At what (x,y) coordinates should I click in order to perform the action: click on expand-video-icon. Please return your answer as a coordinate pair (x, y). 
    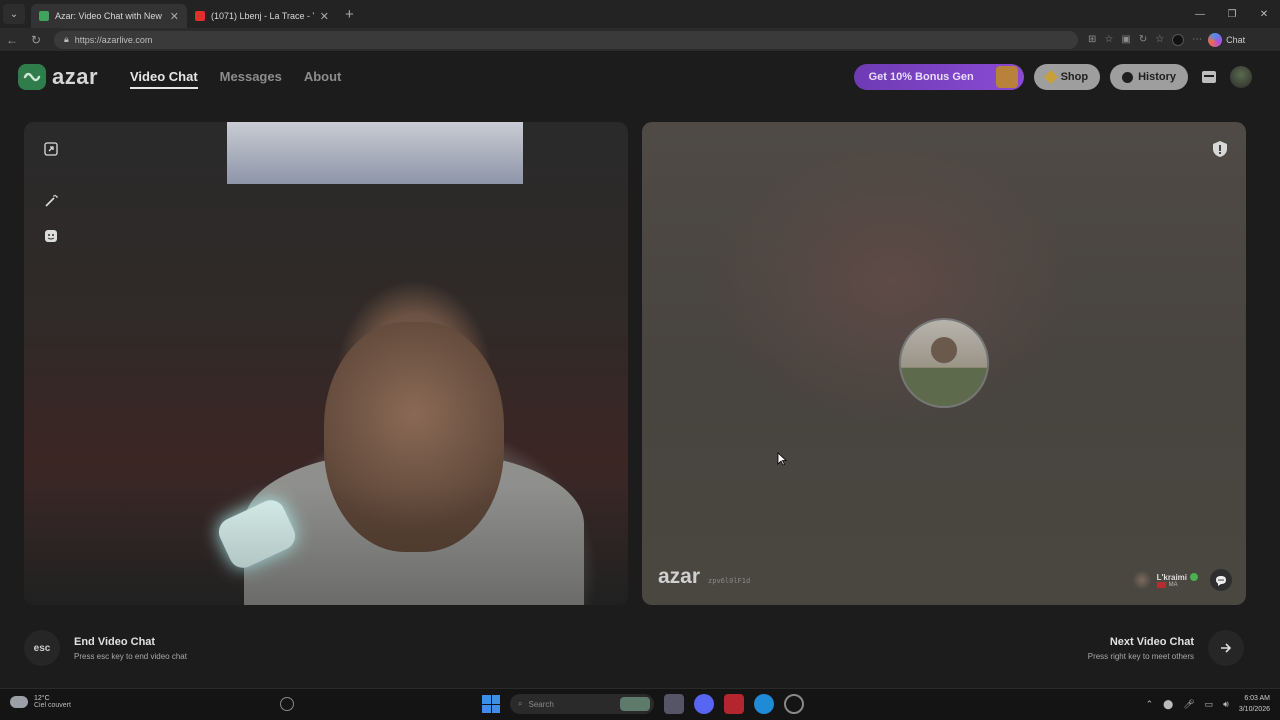
    Looking at the image, I should click on (51, 149).